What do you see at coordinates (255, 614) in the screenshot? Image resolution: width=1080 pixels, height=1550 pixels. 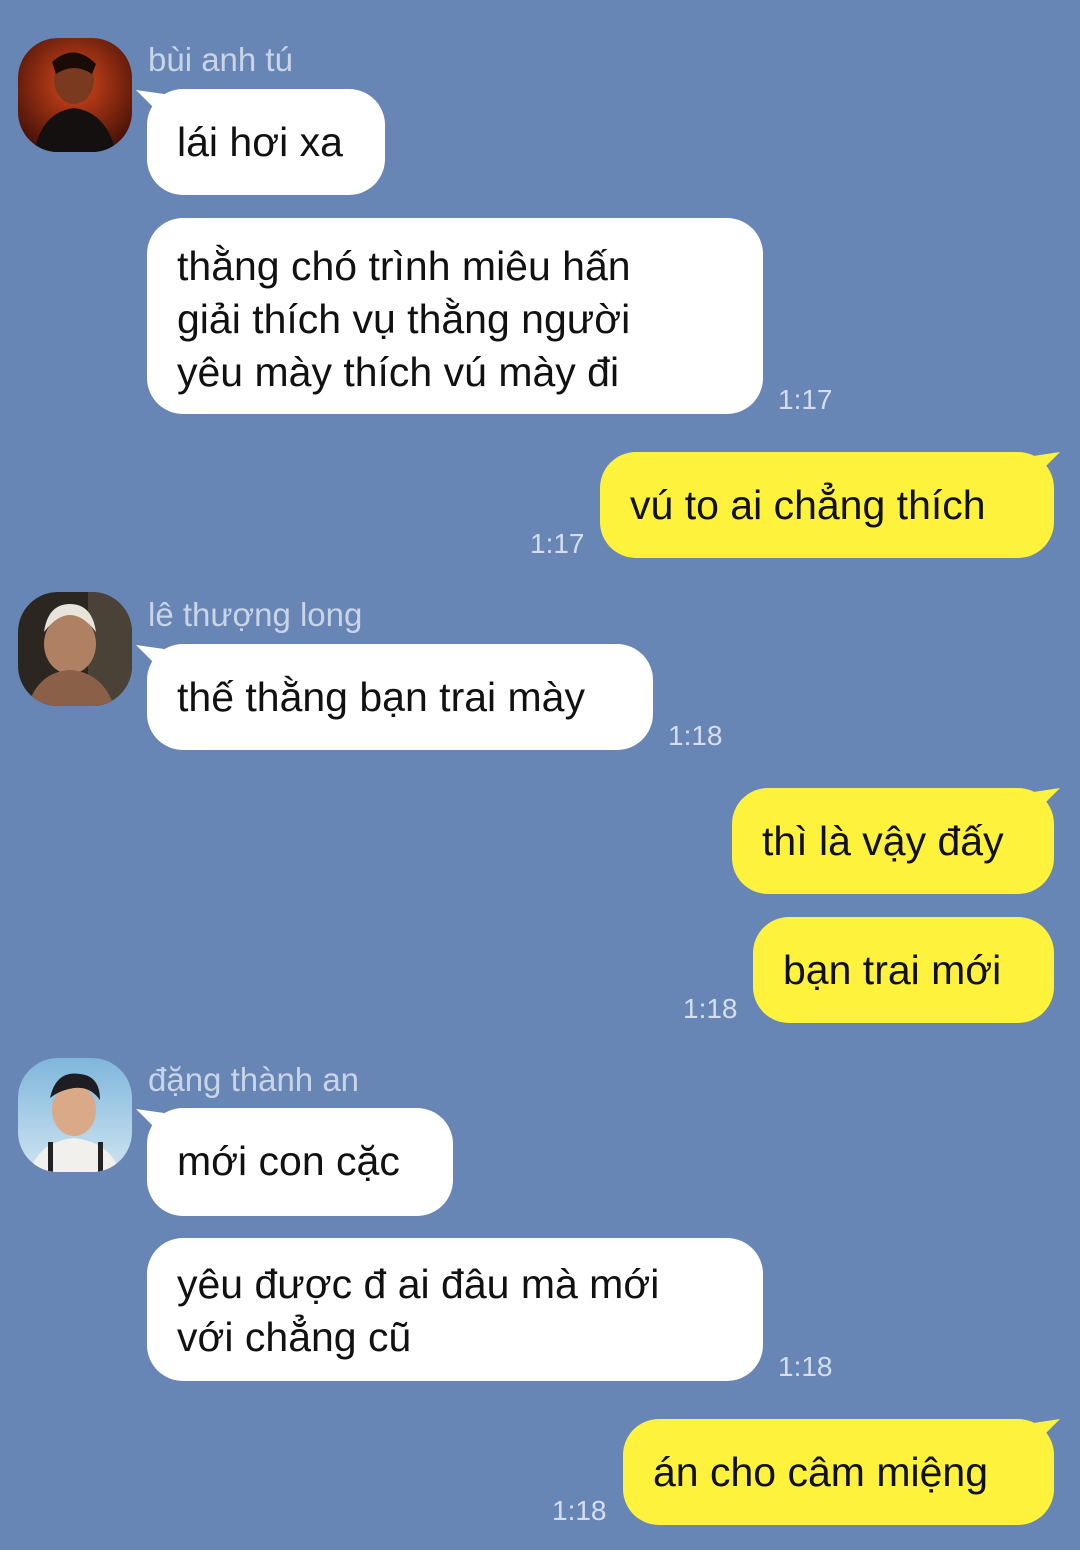 I see `sender-name: lê thượng long` at bounding box center [255, 614].